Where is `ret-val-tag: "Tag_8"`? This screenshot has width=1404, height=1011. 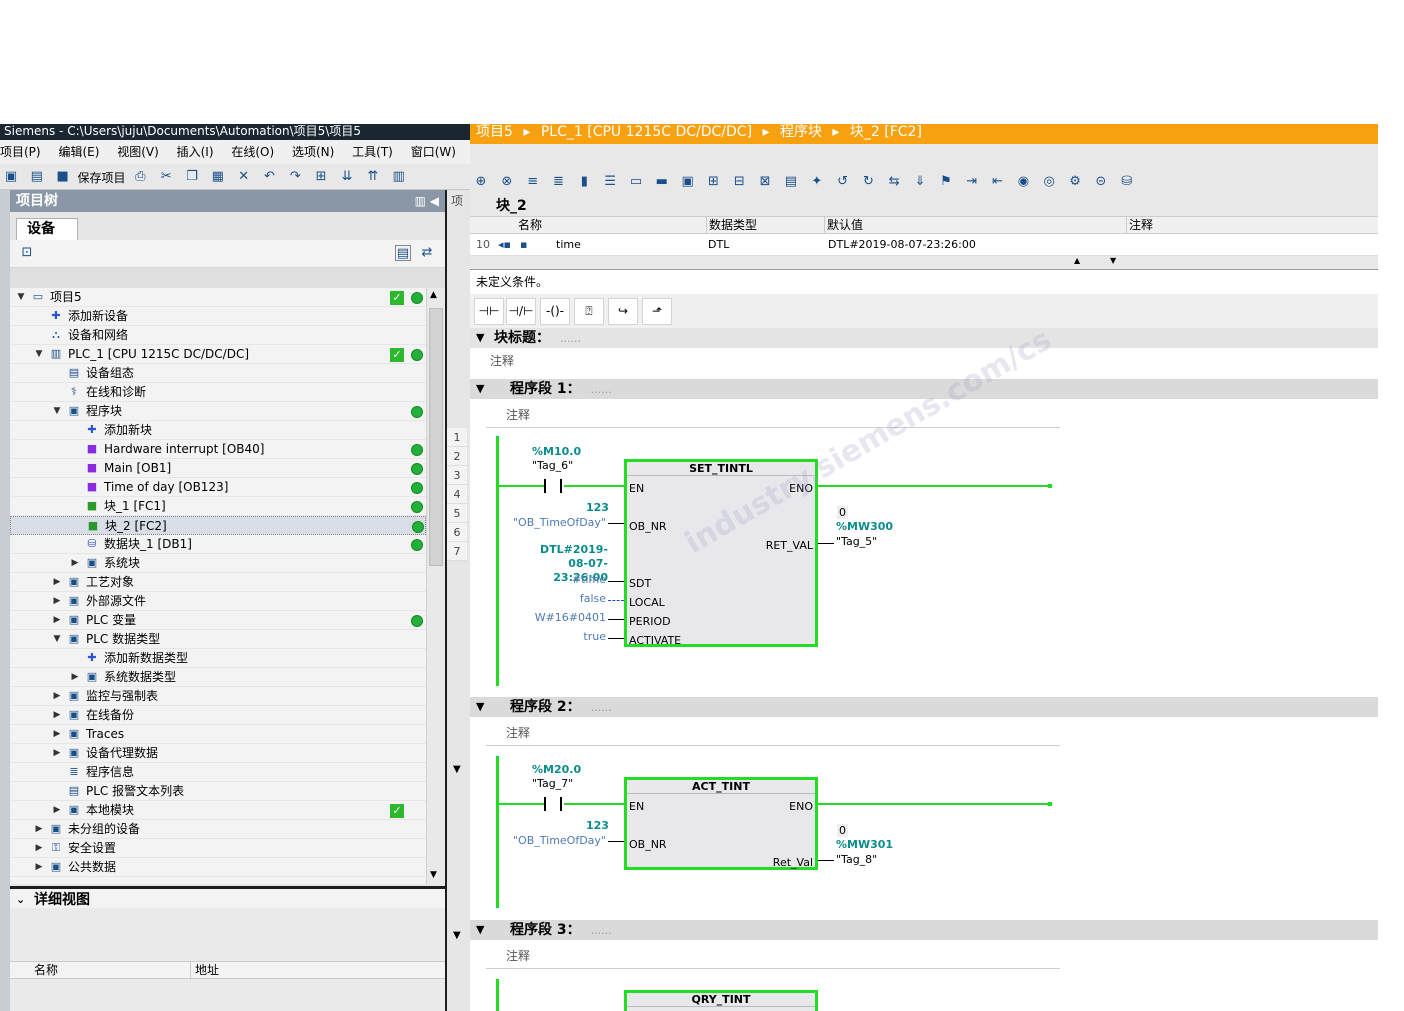 ret-val-tag: "Tag_8" is located at coordinates (856, 859).